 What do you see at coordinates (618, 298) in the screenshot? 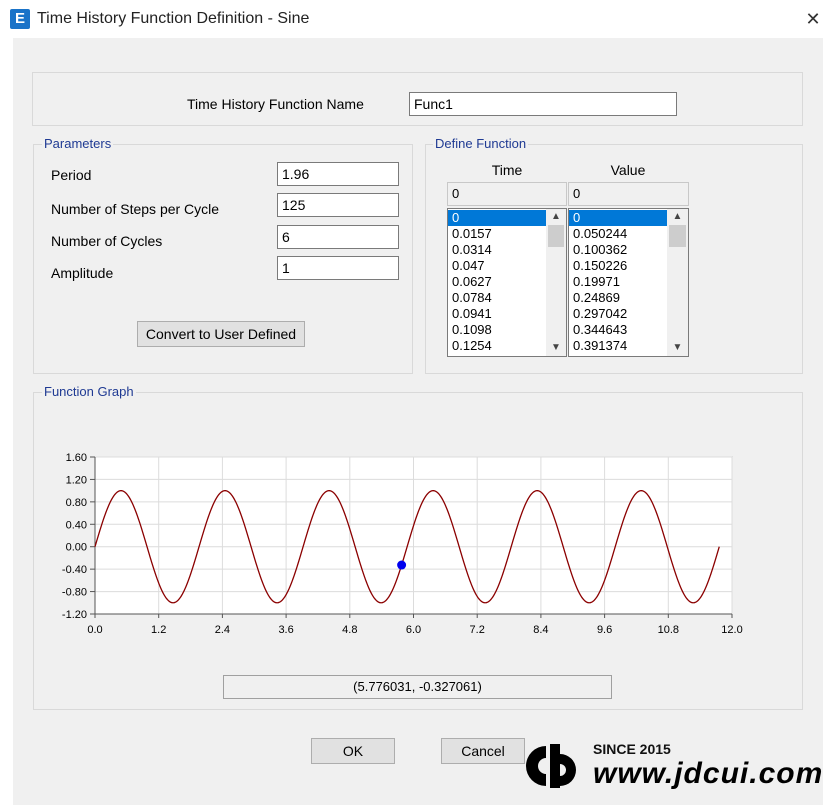
I see `value-list-item: 0.24869` at bounding box center [618, 298].